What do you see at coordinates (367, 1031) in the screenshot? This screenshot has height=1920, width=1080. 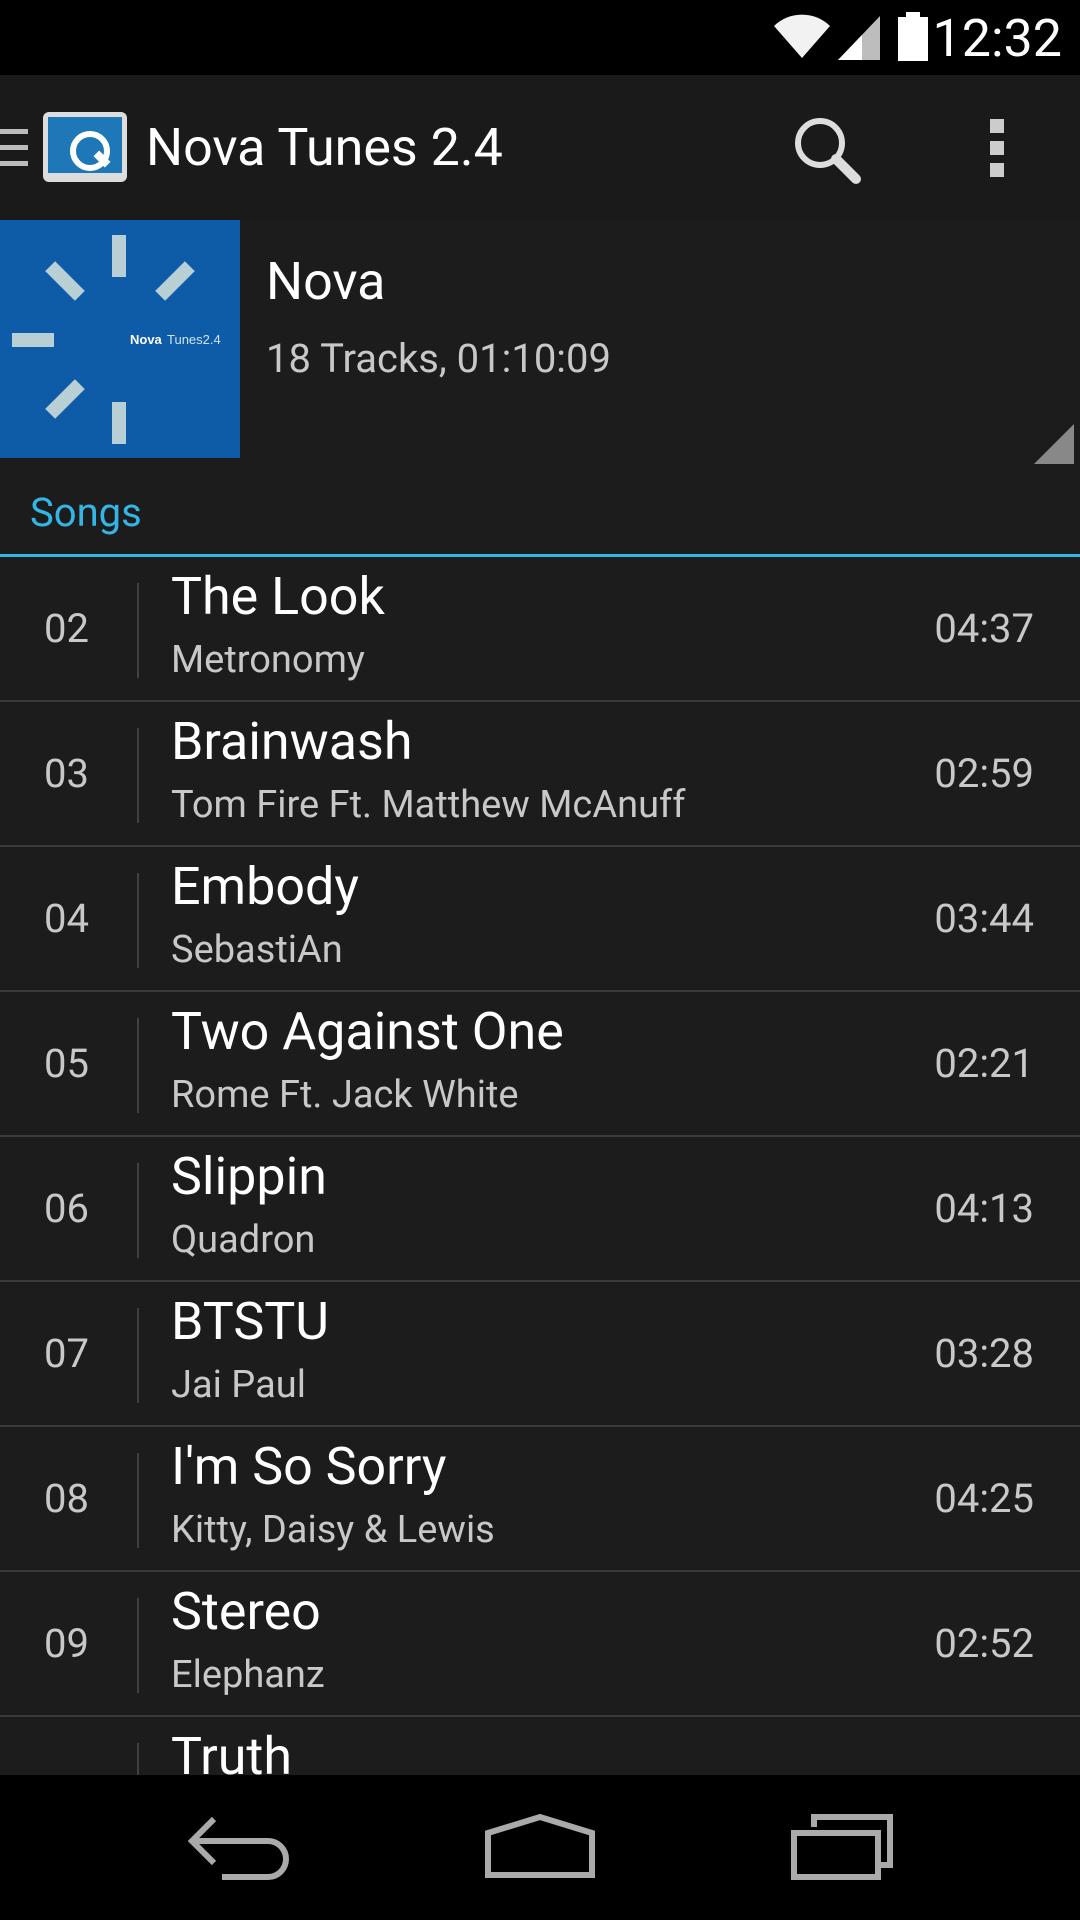 I see `track-title: Two Against One` at bounding box center [367, 1031].